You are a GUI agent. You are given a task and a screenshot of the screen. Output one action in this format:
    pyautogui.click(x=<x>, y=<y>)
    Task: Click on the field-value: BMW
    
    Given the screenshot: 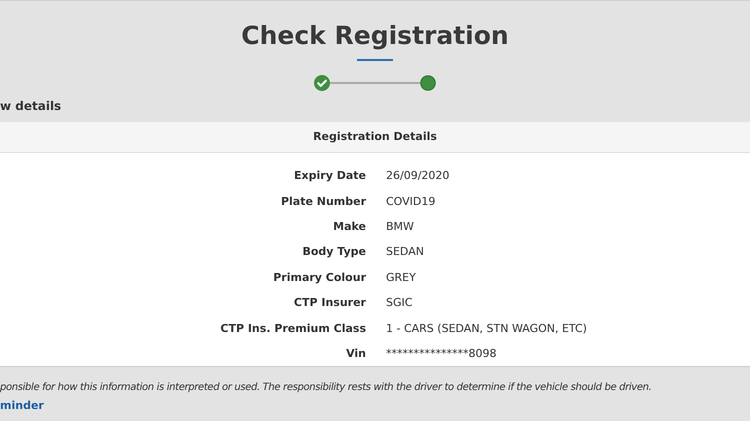 What is the action you would take?
    pyautogui.click(x=400, y=226)
    